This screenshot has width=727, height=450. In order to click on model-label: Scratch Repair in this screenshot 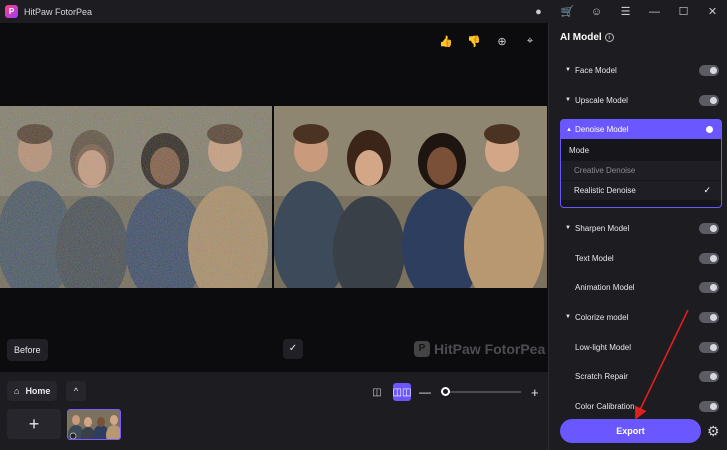, I will do `click(601, 376)`.